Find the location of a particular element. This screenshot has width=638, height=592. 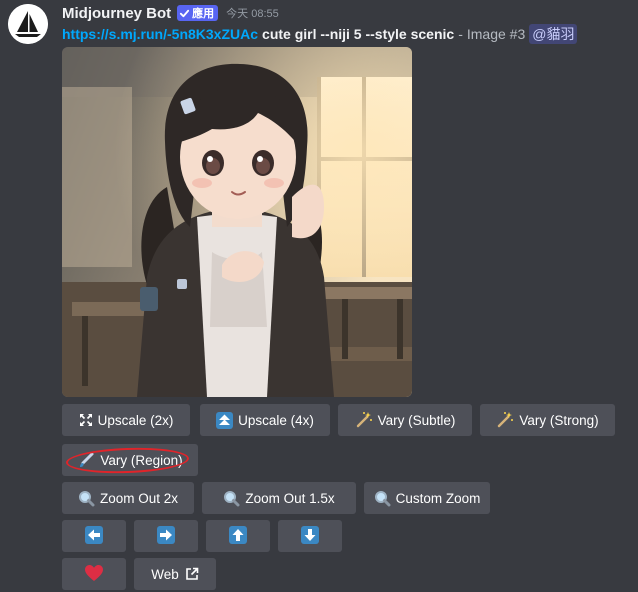

expand-arrows-icon is located at coordinates (86, 420).